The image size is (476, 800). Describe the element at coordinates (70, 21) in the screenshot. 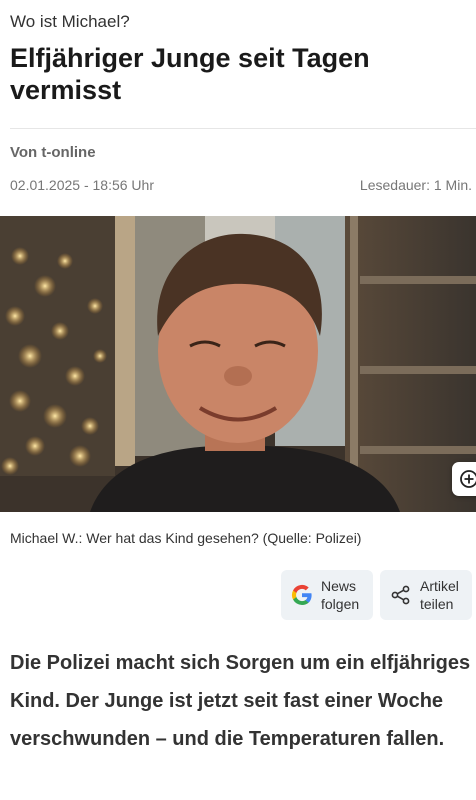

I see `article-kicker: Wo ist Michael?` at that location.